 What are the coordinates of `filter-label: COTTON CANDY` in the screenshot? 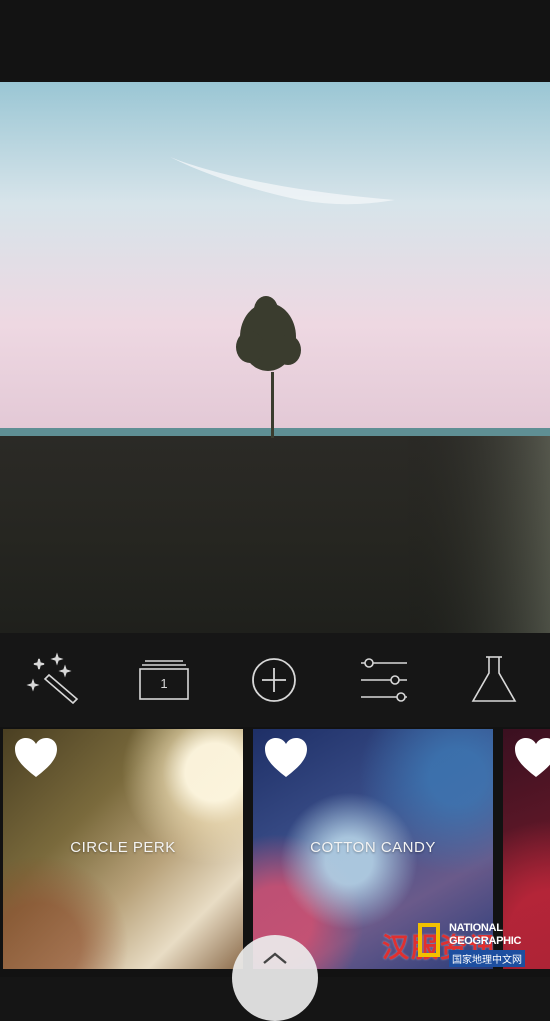 It's located at (373, 847).